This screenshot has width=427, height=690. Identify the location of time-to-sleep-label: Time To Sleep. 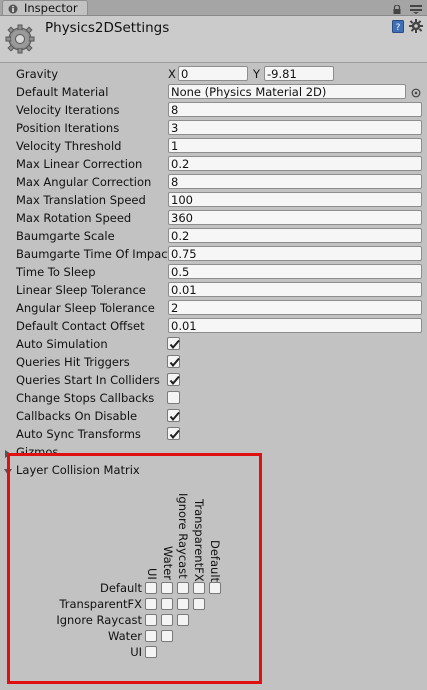
(56, 272).